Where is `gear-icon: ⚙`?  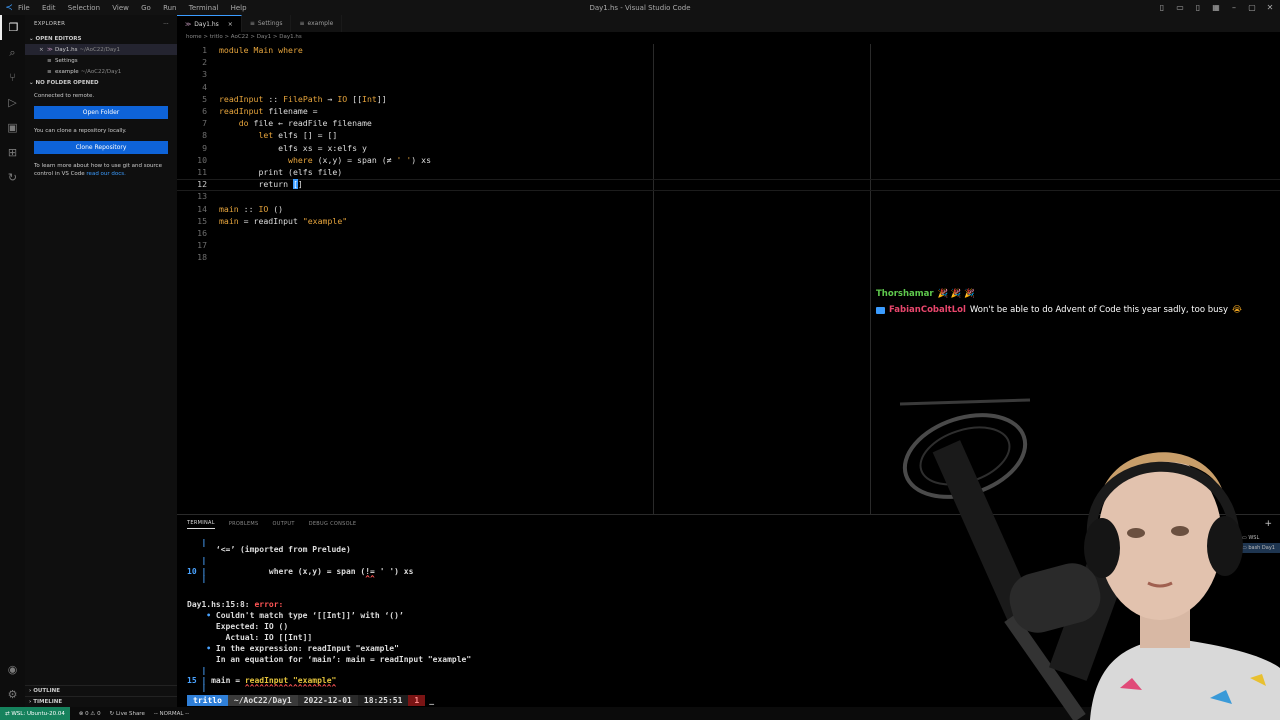
gear-icon: ⚙ is located at coordinates (12, 694).